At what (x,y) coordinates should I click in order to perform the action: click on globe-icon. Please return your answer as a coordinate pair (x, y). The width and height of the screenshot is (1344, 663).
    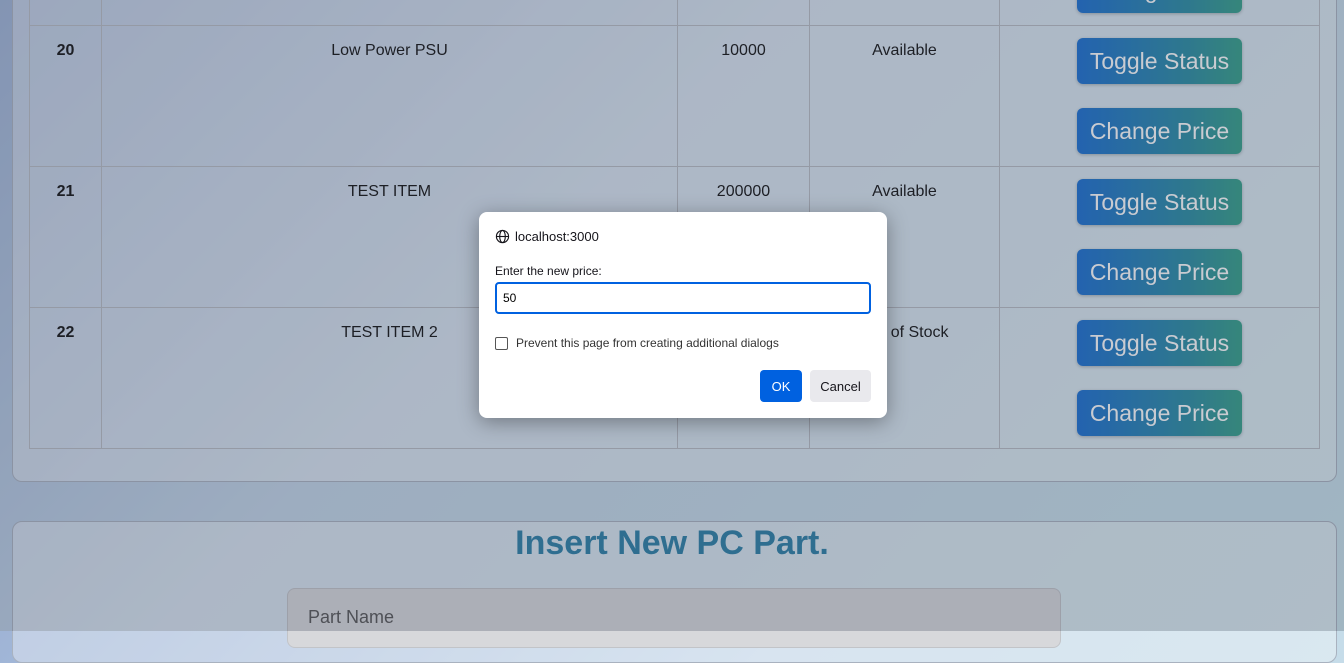
    Looking at the image, I should click on (502, 236).